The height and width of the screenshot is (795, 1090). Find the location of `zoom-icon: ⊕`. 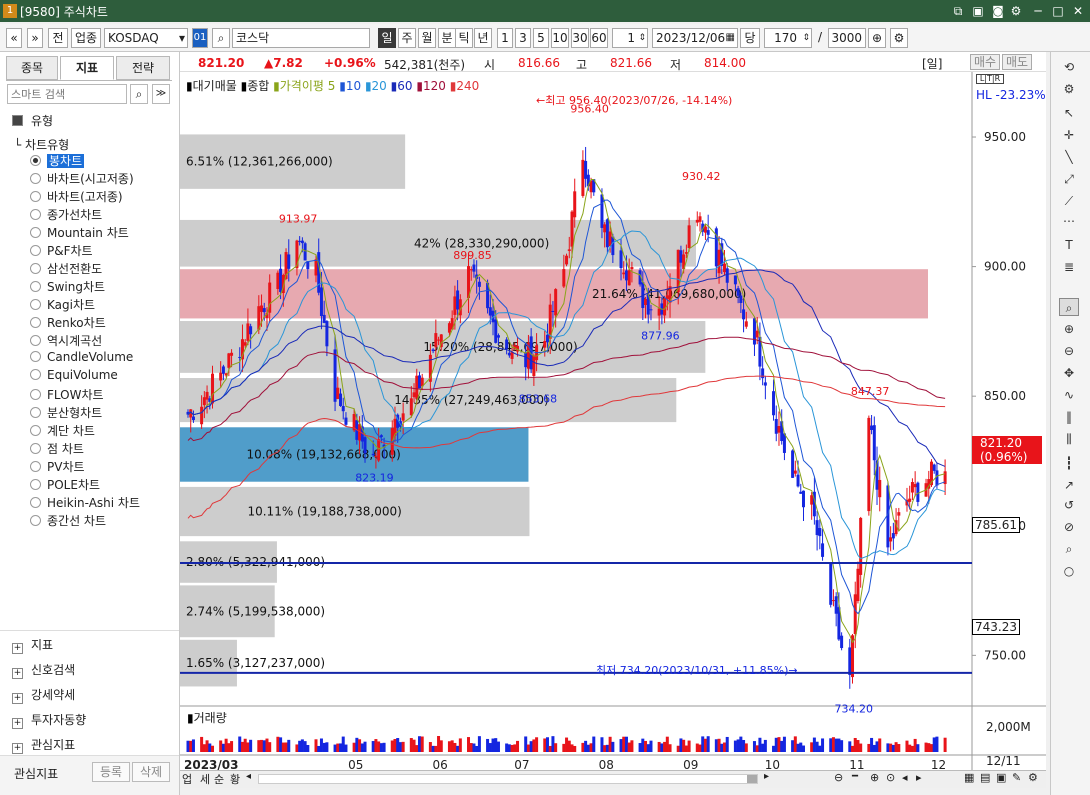

zoom-icon: ⊕ is located at coordinates (877, 38).